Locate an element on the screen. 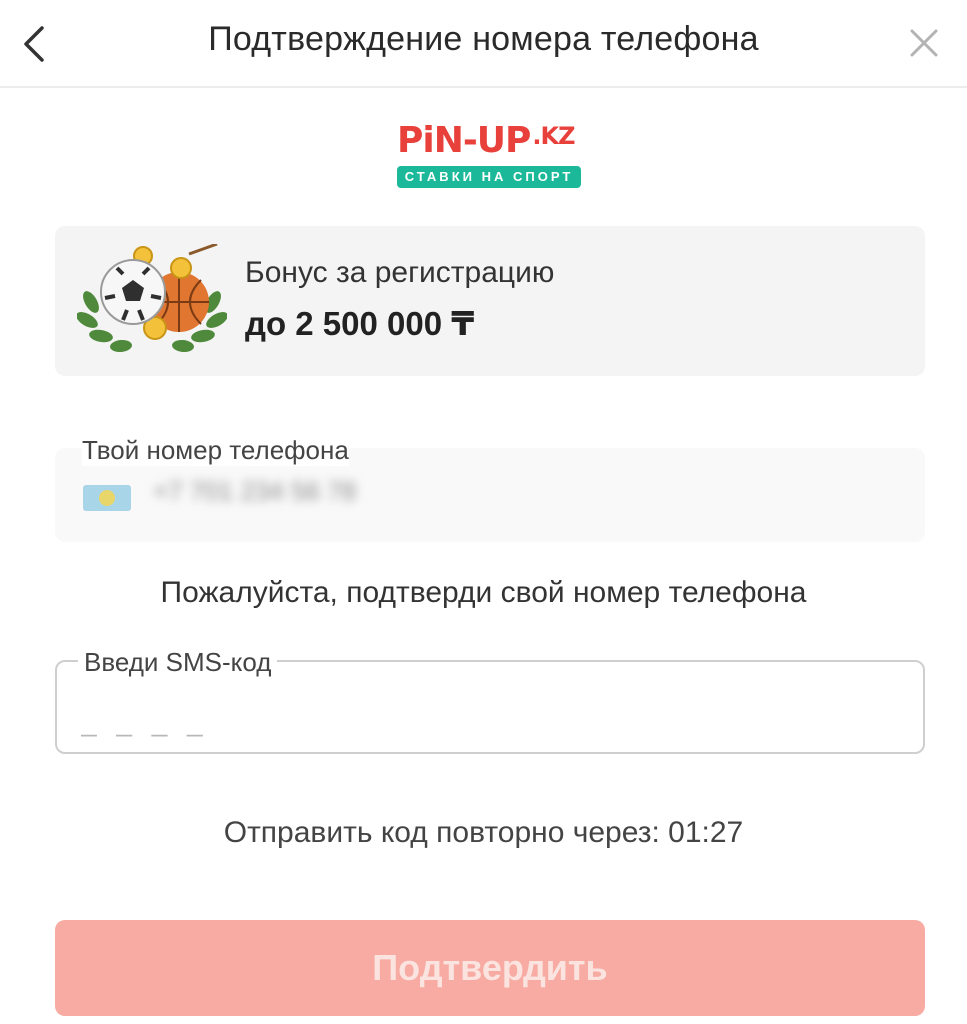 This screenshot has width=967, height=1024. bonus-title: Бонус за регистрацию is located at coordinates (400, 272).